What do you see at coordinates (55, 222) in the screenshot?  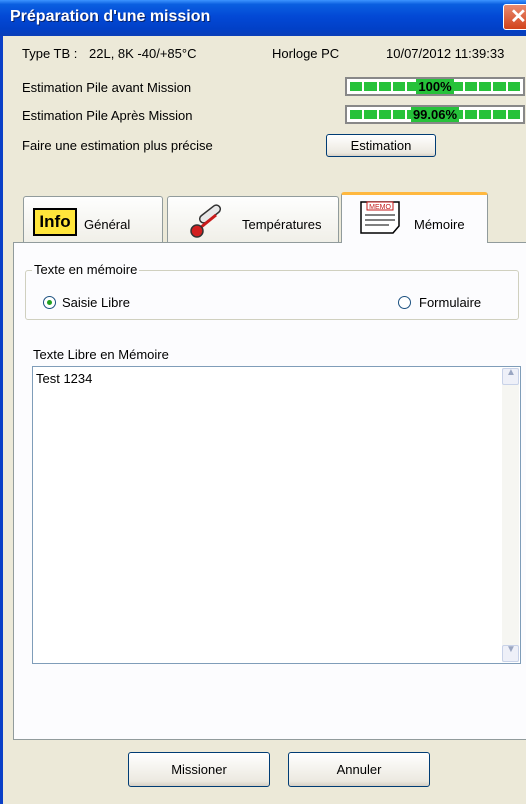 I see `info-icon: Info` at bounding box center [55, 222].